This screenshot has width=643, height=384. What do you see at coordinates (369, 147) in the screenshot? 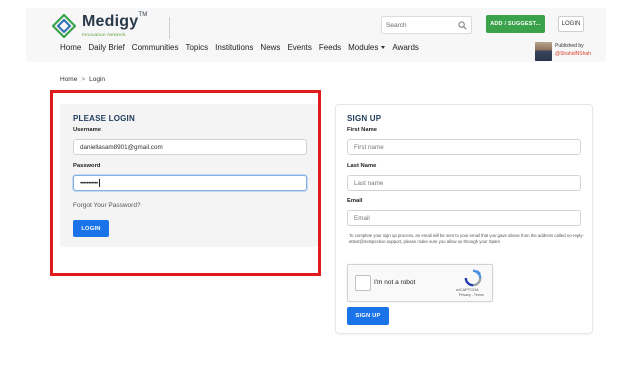
I see `first-name-placeholder: First name` at bounding box center [369, 147].